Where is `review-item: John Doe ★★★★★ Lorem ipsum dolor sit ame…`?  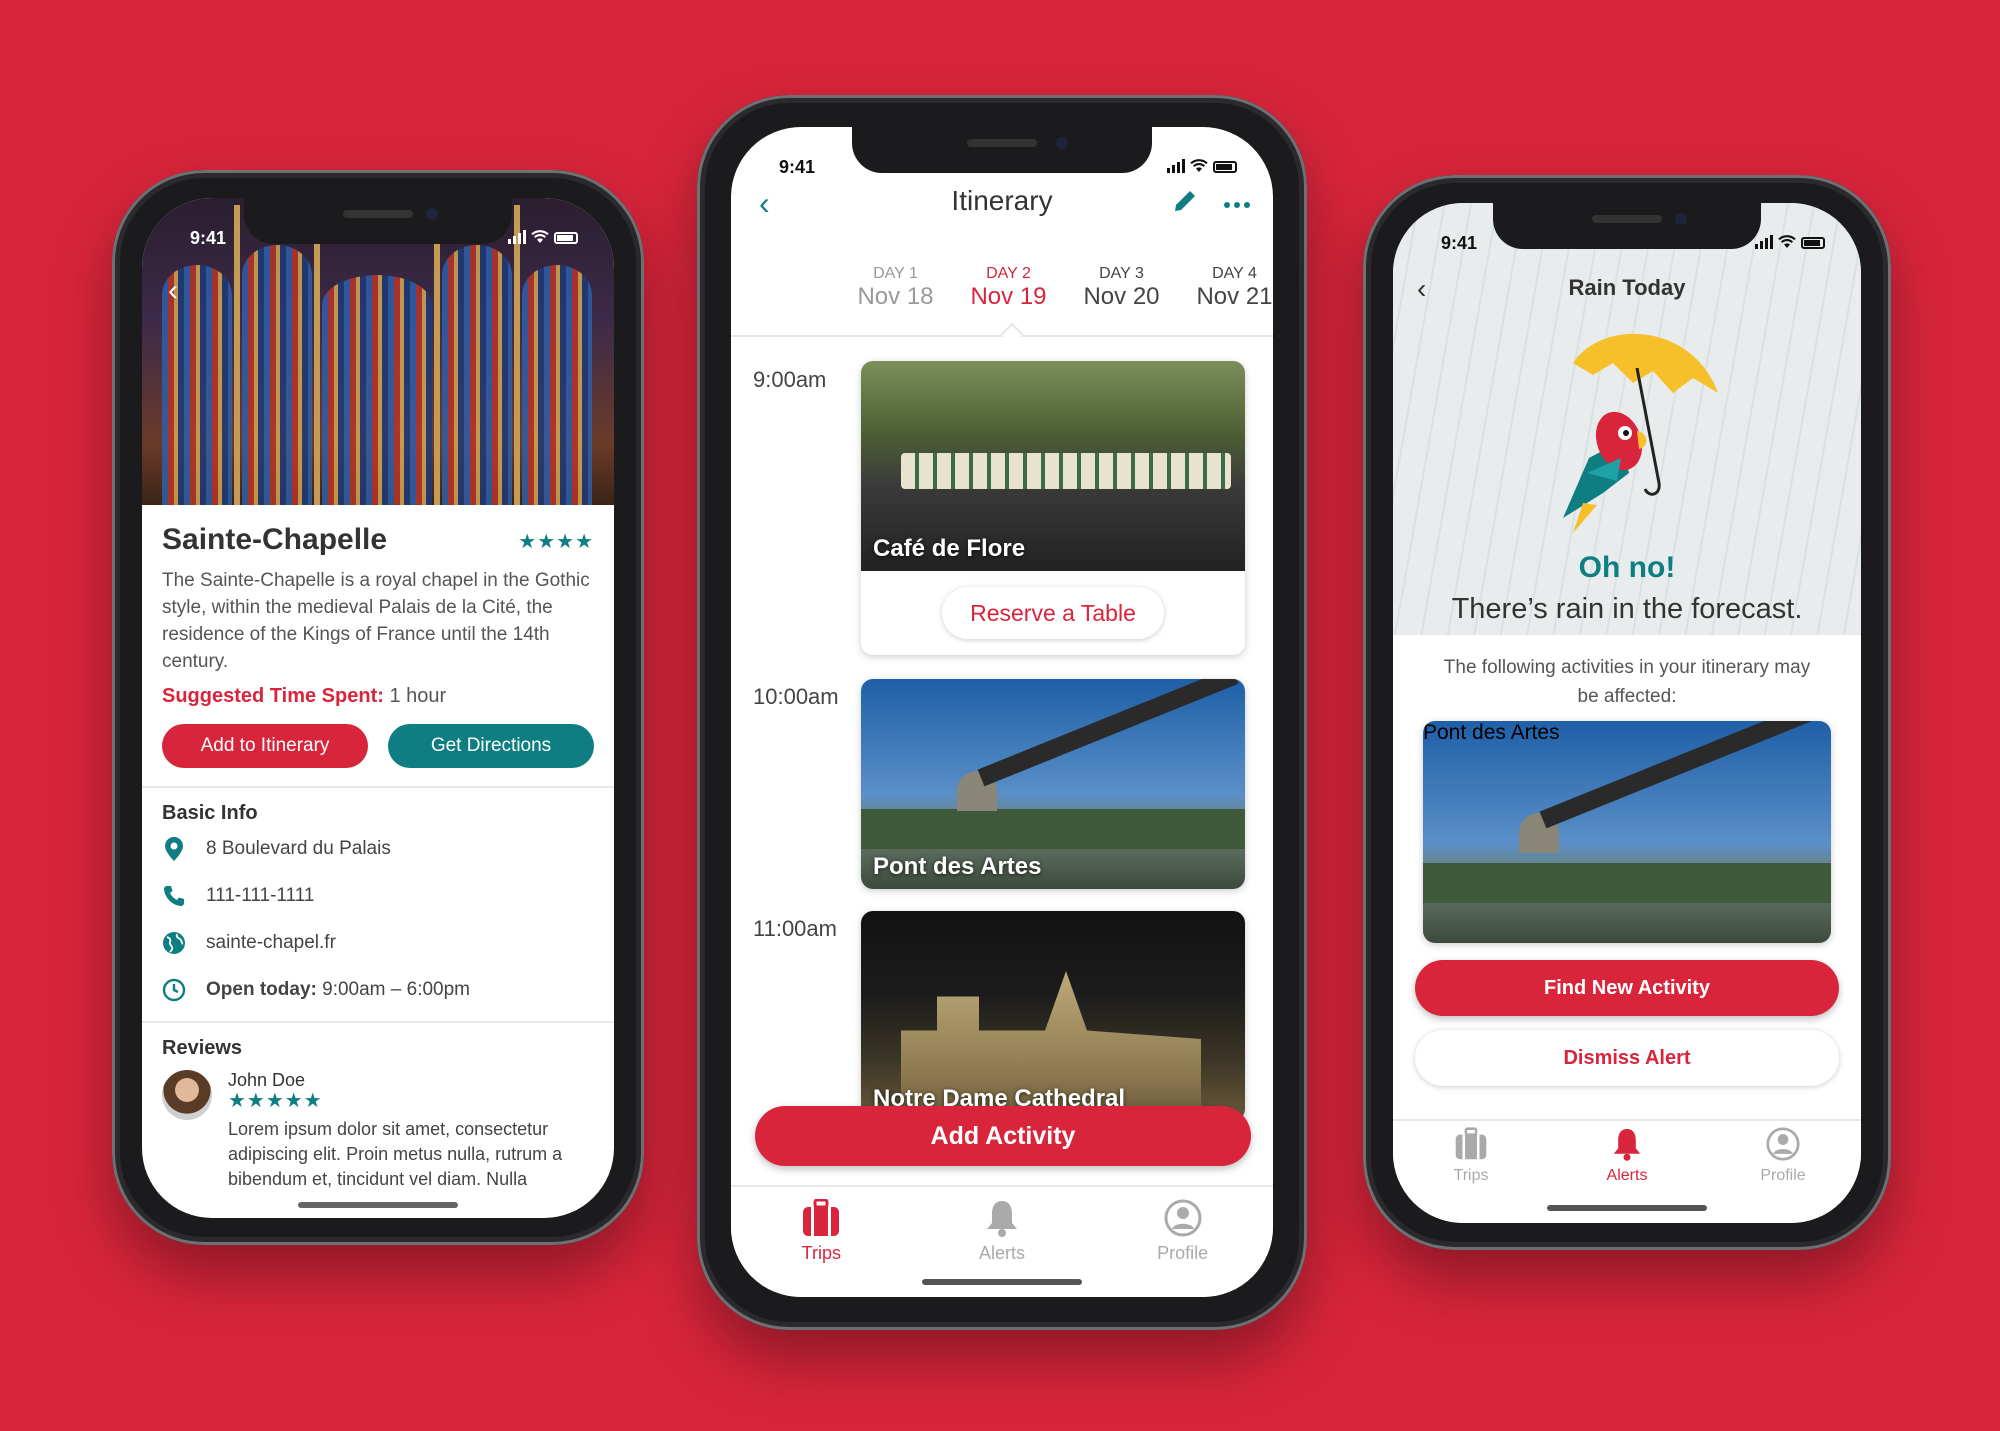
review-item: John Doe ★★★★★ Lorem ipsum dolor sit ame… is located at coordinates (378, 1131).